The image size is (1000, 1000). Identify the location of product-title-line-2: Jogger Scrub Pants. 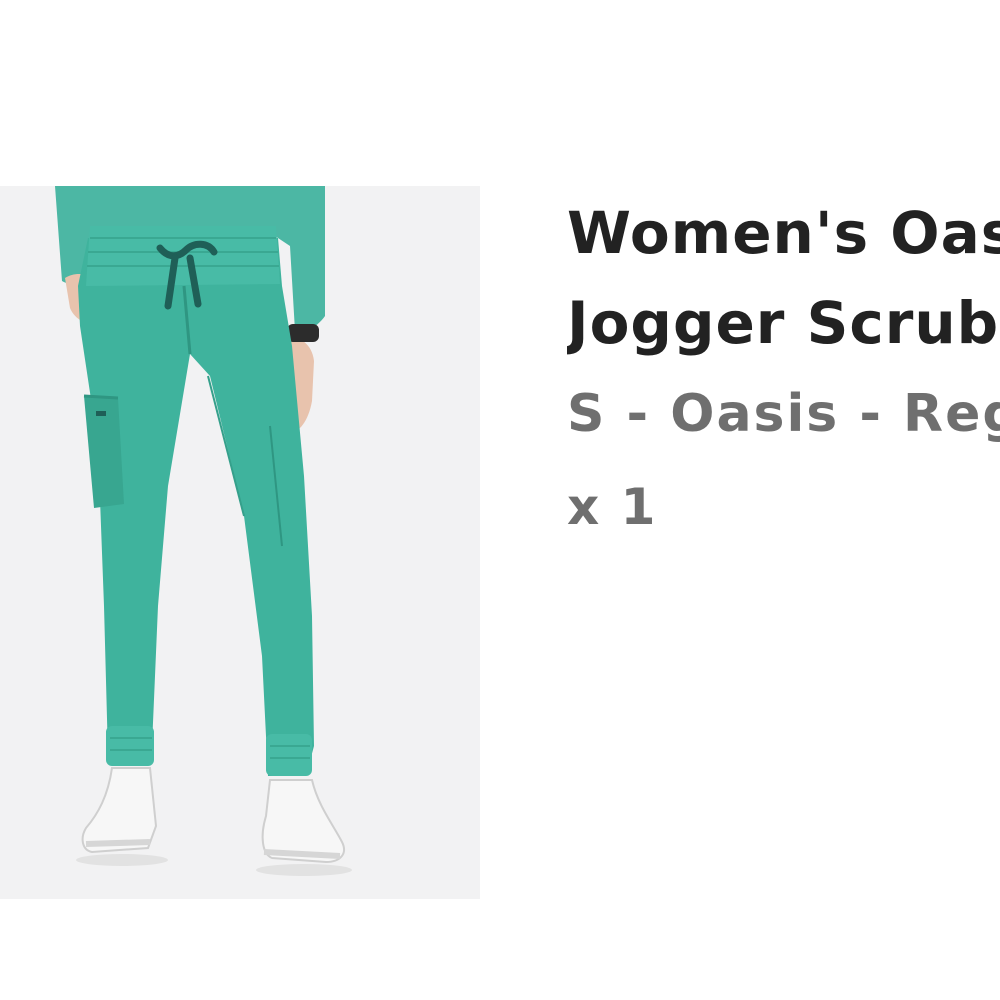
(783, 323).